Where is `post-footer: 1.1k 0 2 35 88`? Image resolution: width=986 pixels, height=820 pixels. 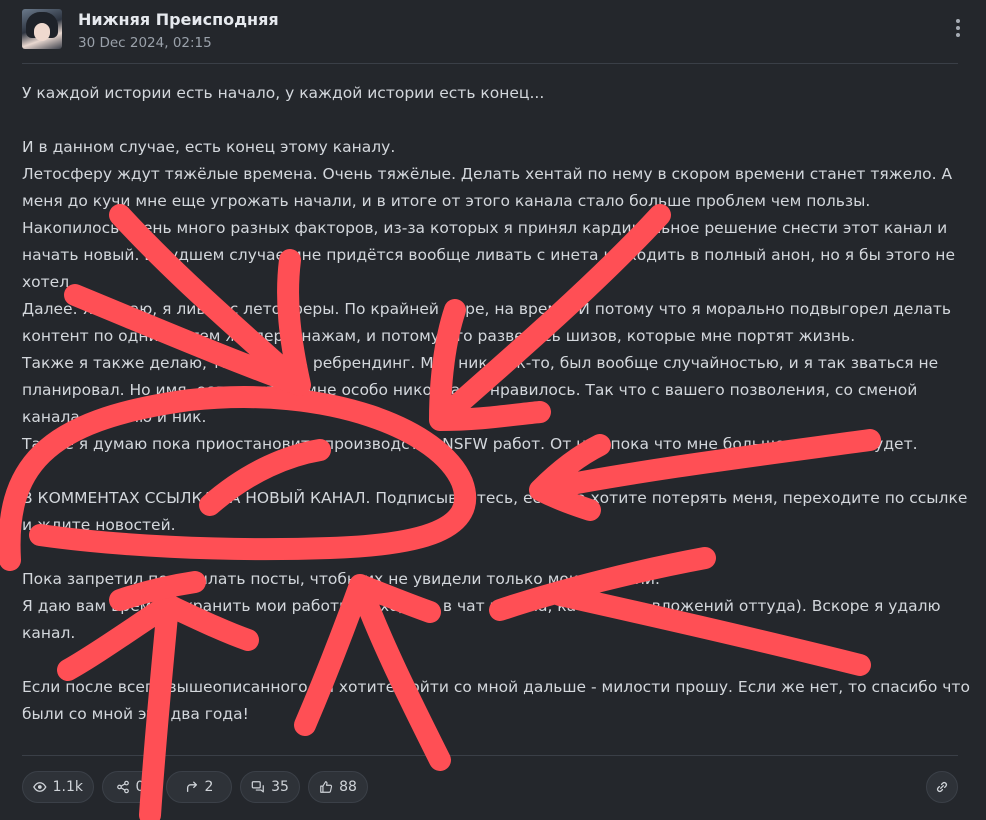 post-footer: 1.1k 0 2 35 88 is located at coordinates (490, 788).